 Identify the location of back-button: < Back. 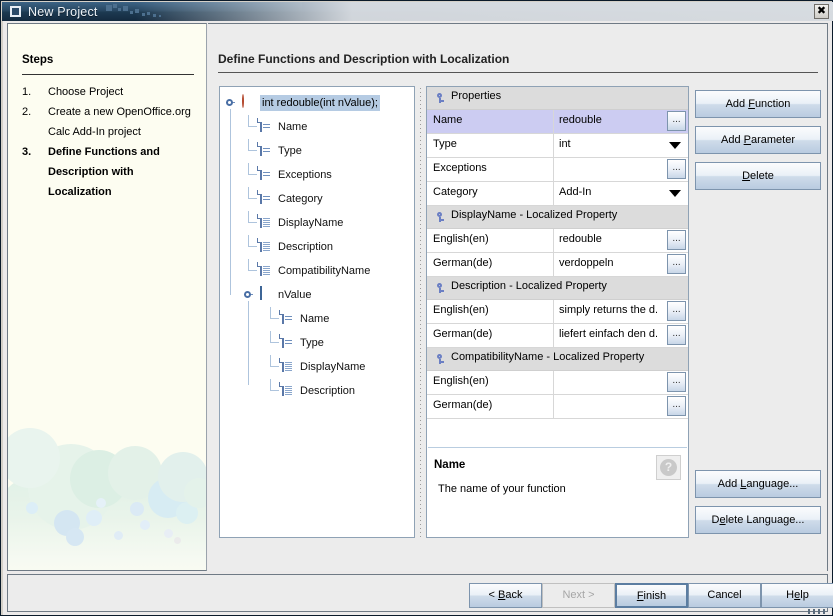
(505, 595).